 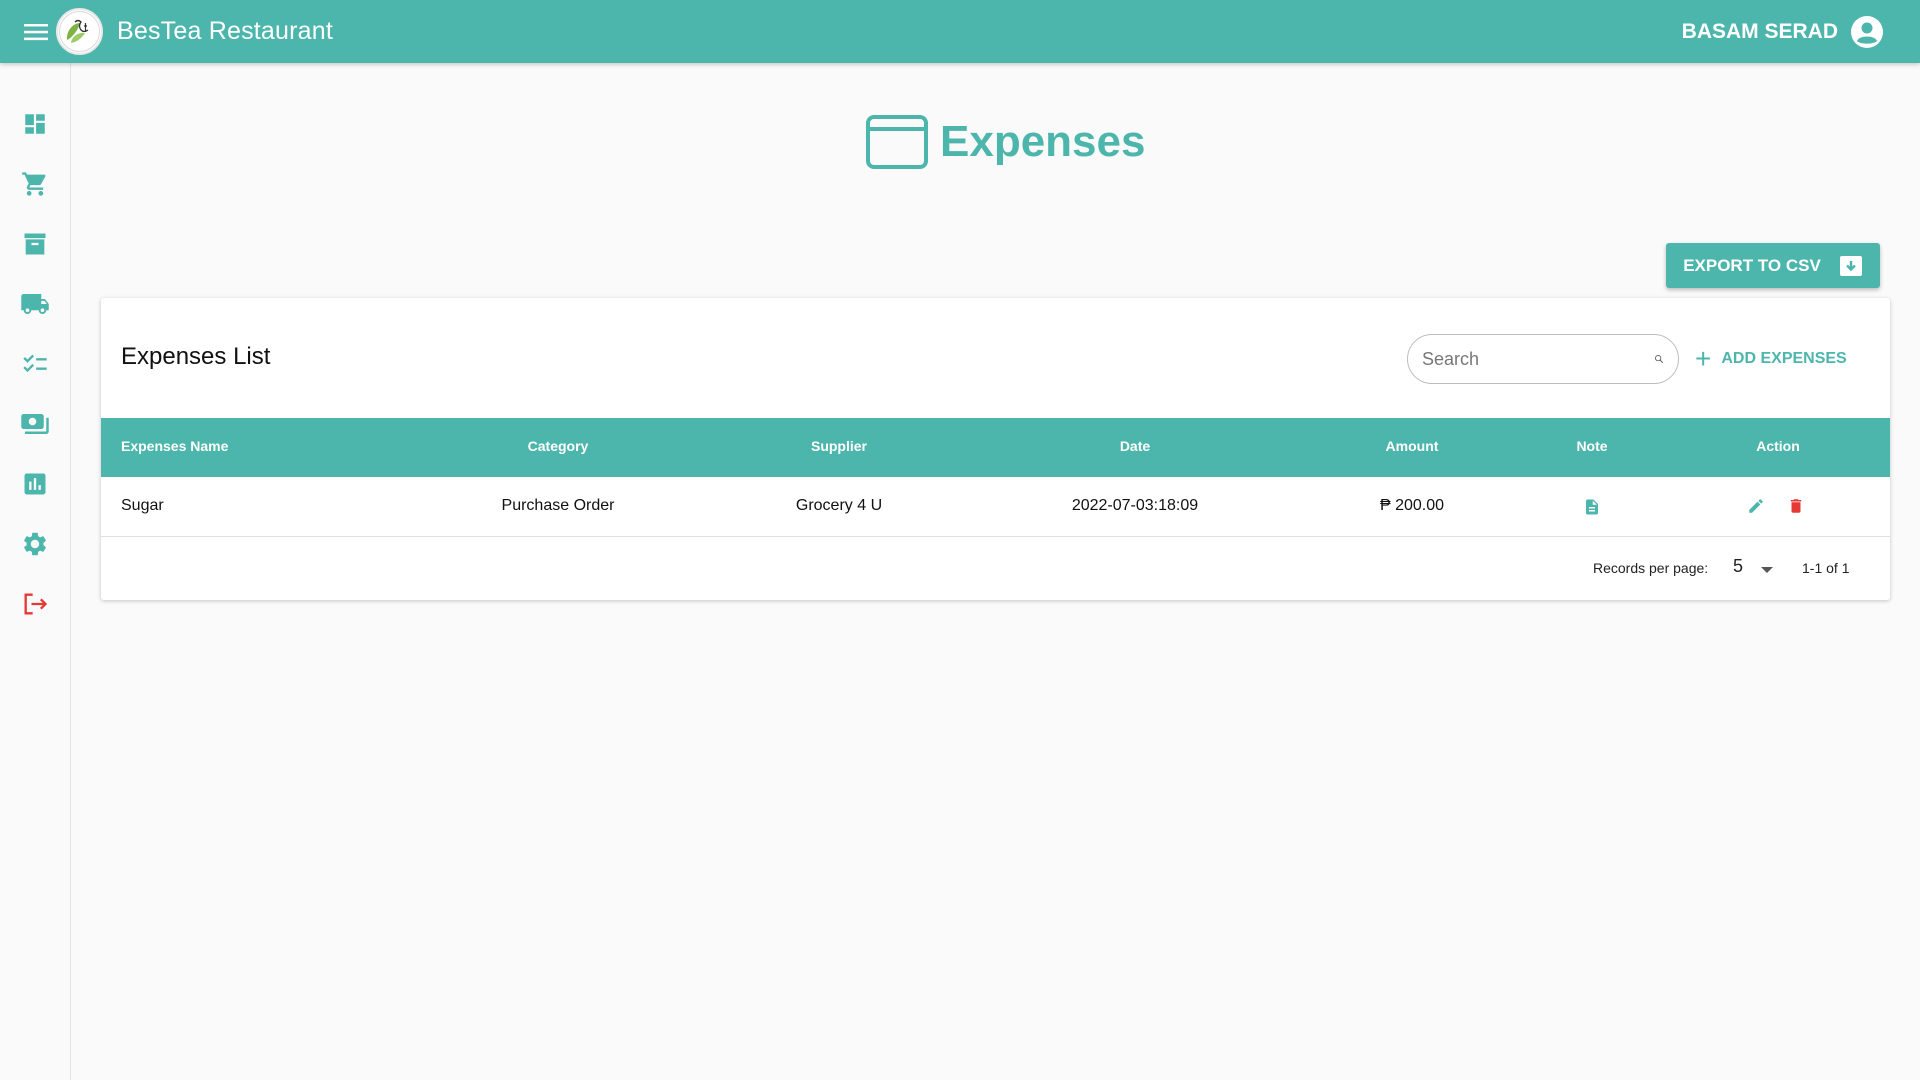 I want to click on records-per-page-select: 5, so click(x=1738, y=566).